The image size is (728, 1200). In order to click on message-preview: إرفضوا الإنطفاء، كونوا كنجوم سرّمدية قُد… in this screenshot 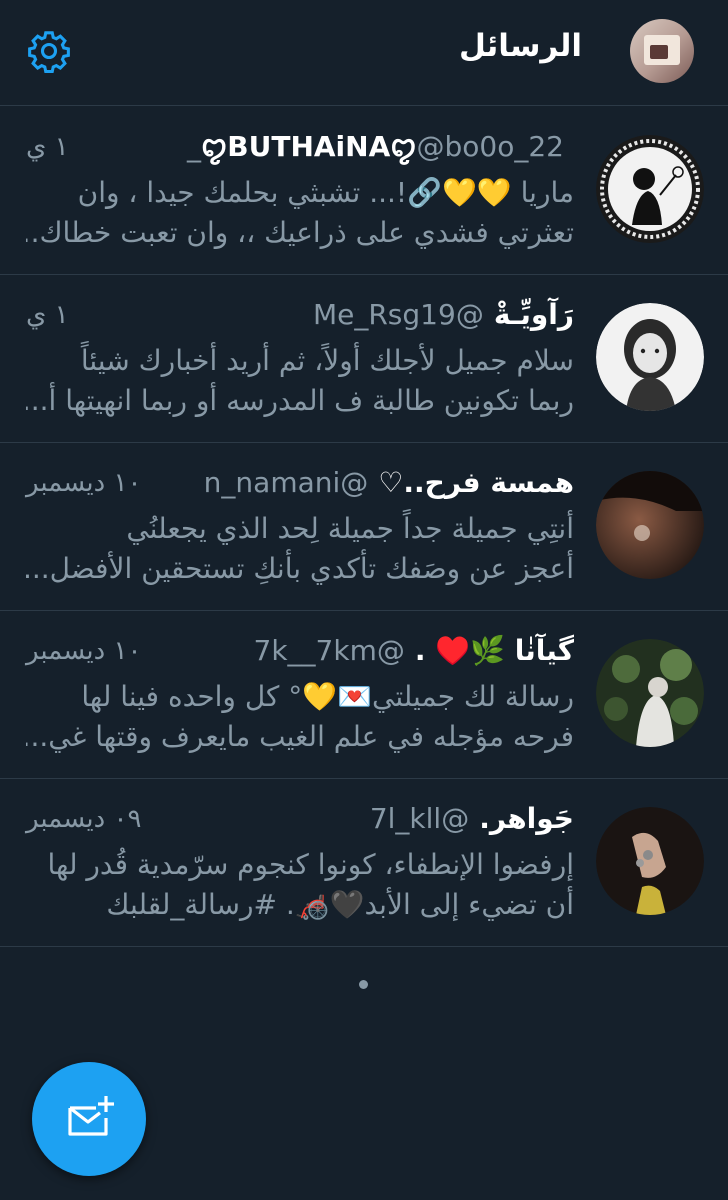, I will do `click(300, 885)`.